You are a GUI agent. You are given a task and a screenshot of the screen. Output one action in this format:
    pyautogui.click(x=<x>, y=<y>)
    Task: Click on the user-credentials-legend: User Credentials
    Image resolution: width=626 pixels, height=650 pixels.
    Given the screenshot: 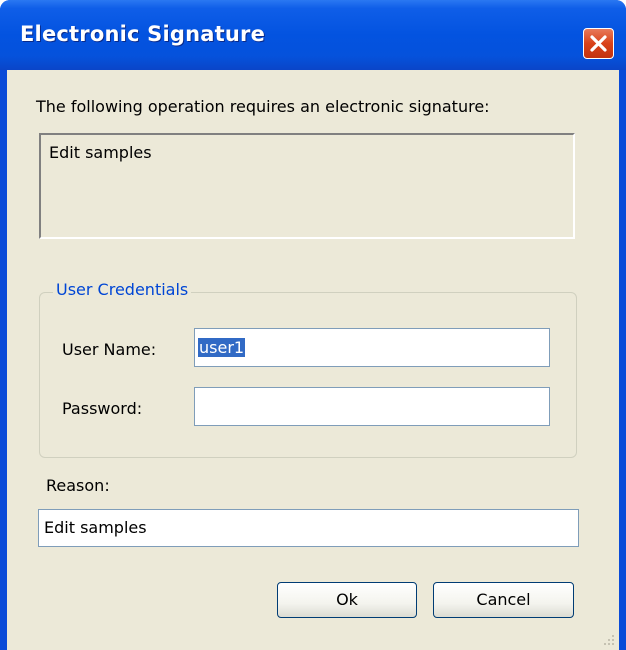 What is the action you would take?
    pyautogui.click(x=122, y=289)
    